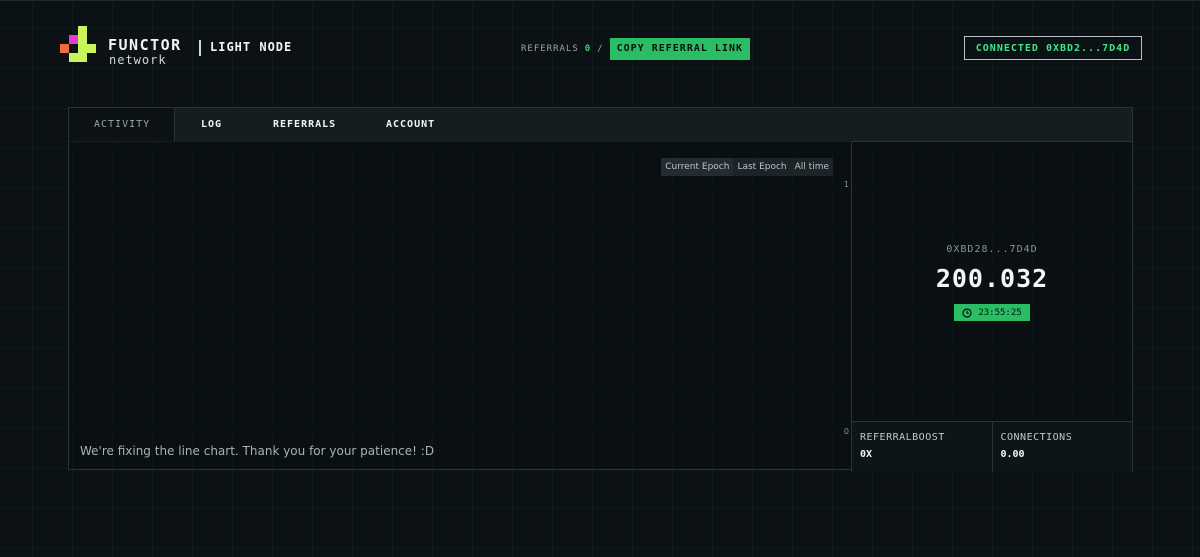  What do you see at coordinates (679, 49) in the screenshot?
I see `copy-referral-link-button: COPY REFERRAL LINK` at bounding box center [679, 49].